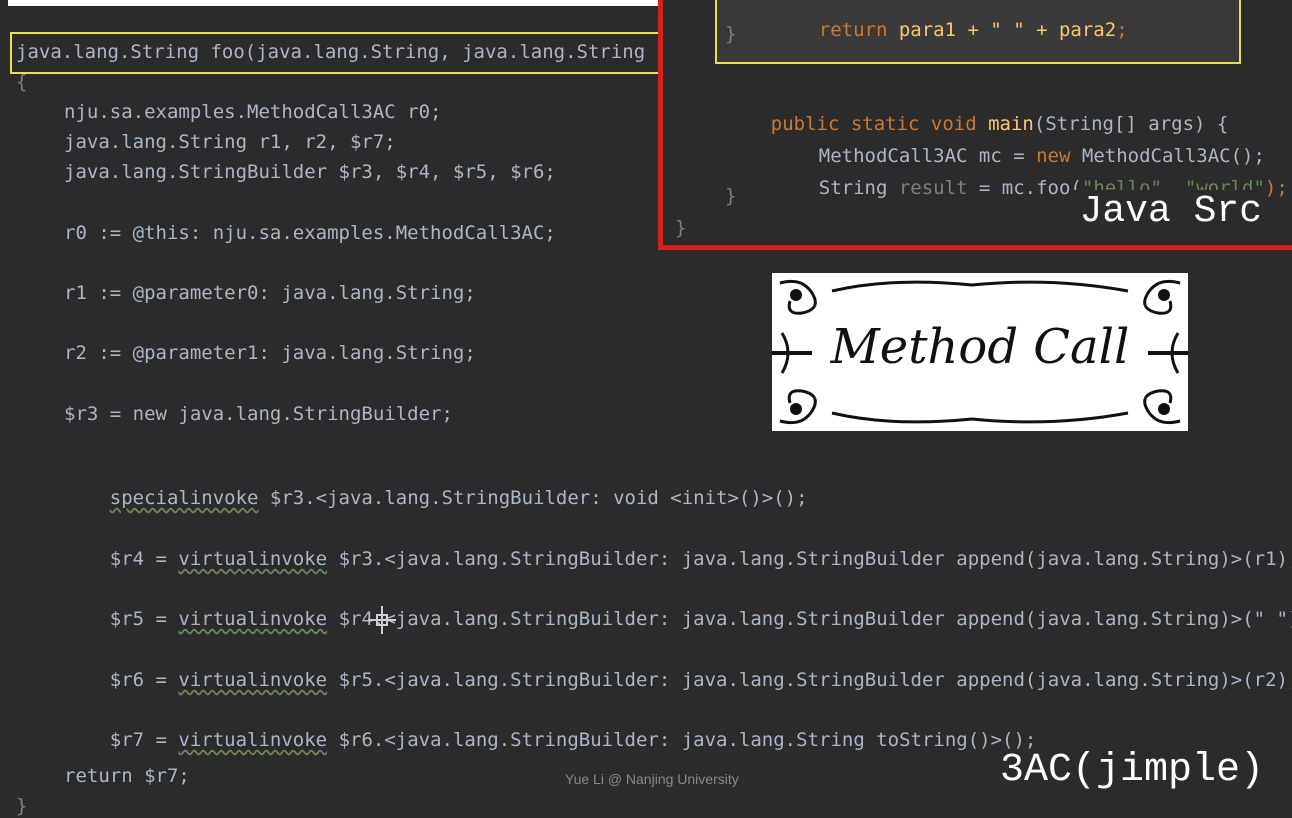  Describe the element at coordinates (1002, 30) in the screenshot. I see `return-expr: para1 + " " + para2` at that location.